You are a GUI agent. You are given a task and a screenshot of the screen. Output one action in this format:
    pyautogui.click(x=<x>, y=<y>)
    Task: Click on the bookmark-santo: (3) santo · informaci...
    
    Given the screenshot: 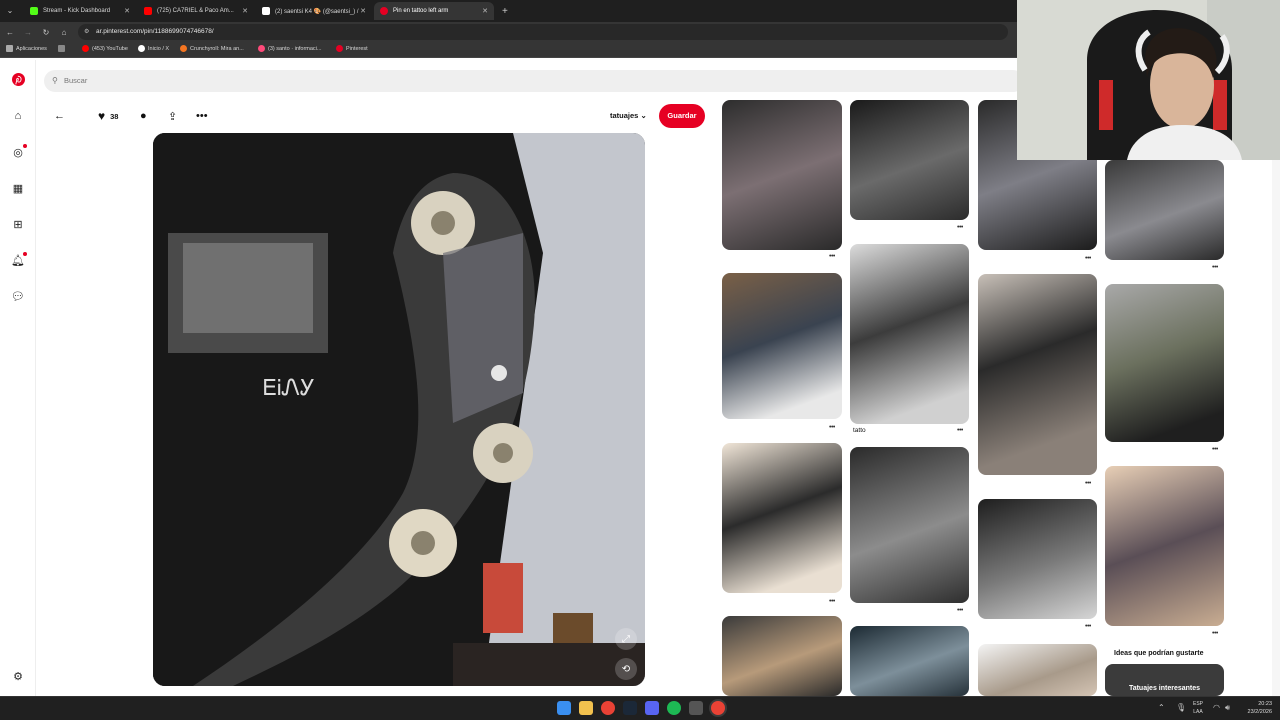 What is the action you would take?
    pyautogui.click(x=290, y=48)
    